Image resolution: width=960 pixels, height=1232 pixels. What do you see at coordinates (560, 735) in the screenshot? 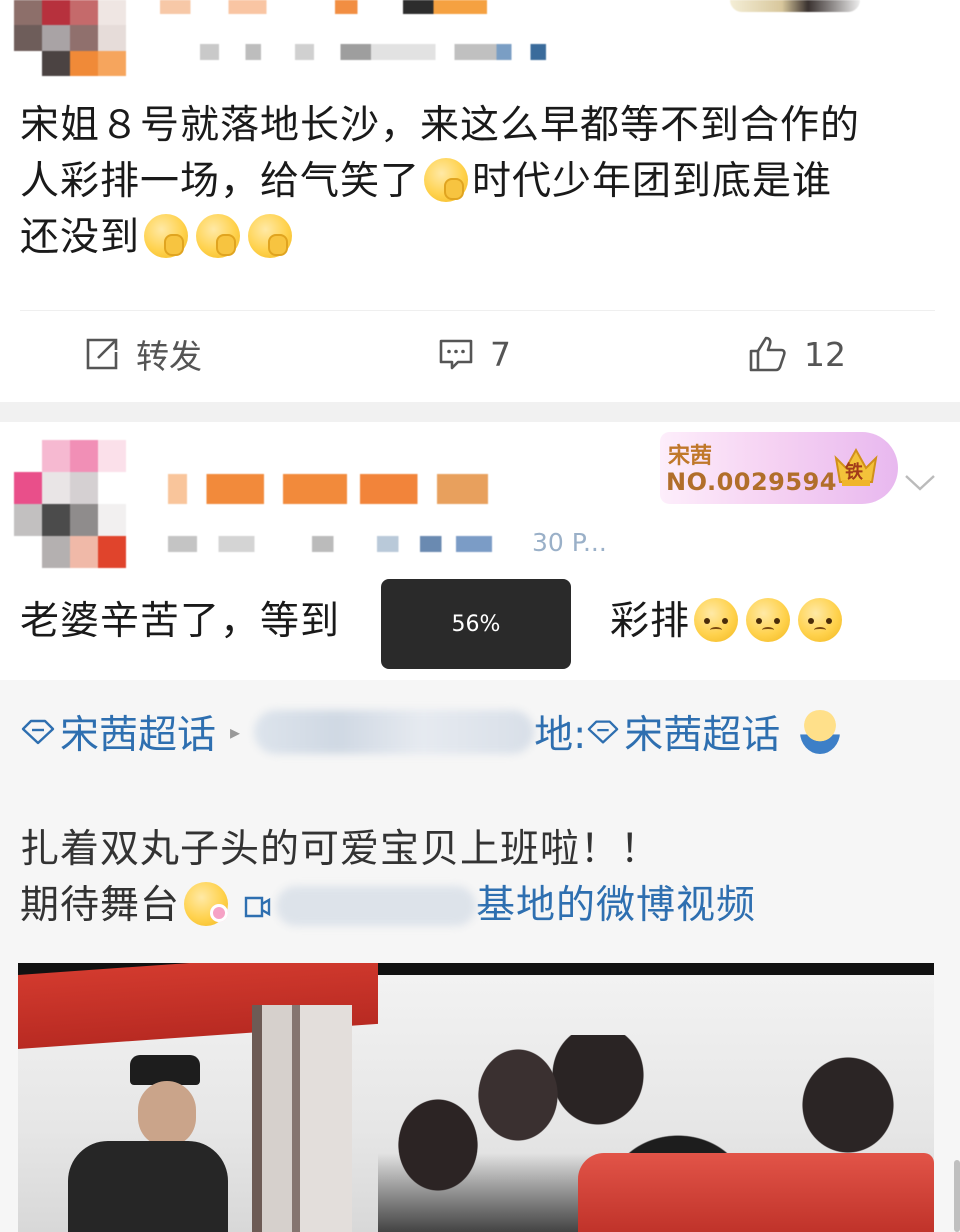
I see `via-suffix: 地:` at bounding box center [560, 735].